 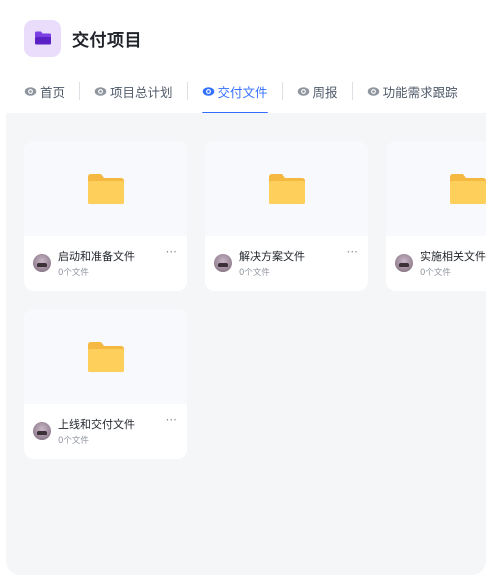 I want to click on folder-info: 实施相关文件 0个文件 ···, so click(x=436, y=263).